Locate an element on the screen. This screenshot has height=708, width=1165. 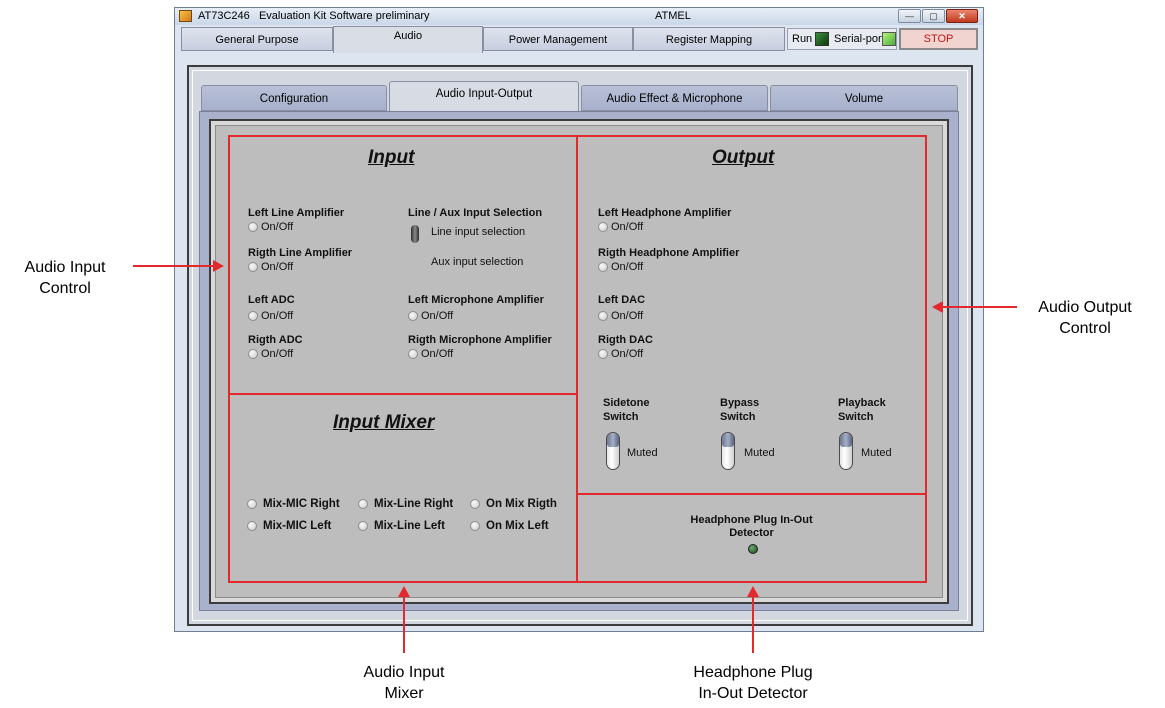
line-aux-selection-label: Line / Aux Input Selection is located at coordinates (475, 213).